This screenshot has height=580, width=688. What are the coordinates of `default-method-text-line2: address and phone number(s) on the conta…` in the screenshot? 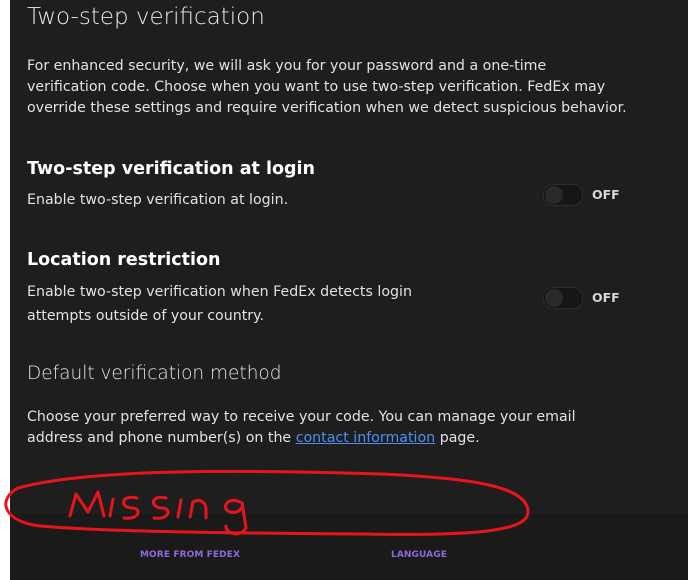 It's located at (253, 438).